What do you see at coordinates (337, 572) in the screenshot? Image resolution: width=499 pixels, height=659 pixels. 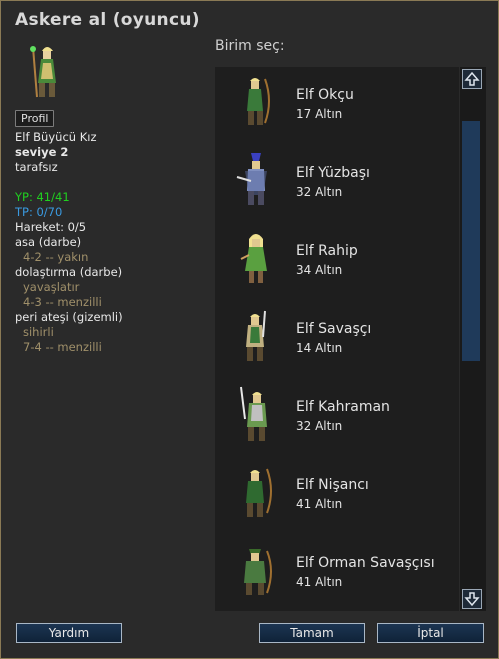 I see `unit-list-item: Elf Orman Savaşçısı 41 Altın` at bounding box center [337, 572].